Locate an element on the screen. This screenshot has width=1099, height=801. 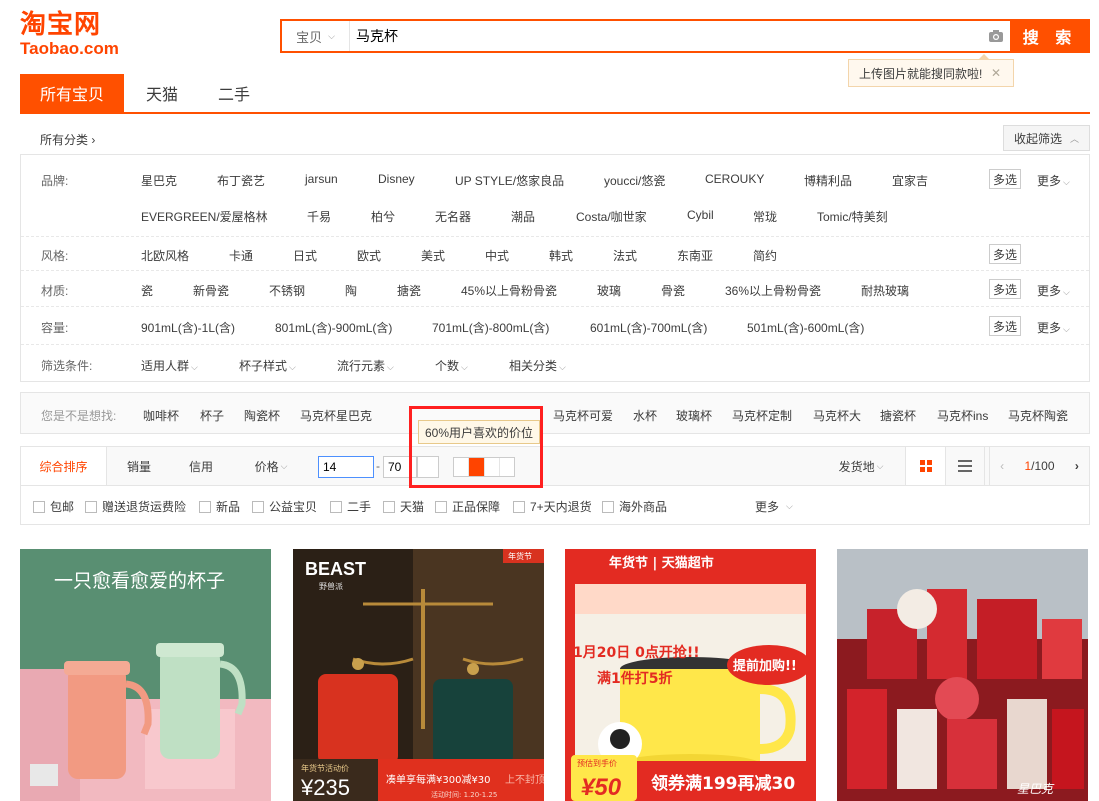
taobao-logo: 淘宝网 Taobao.com is located at coordinates (75, 36).